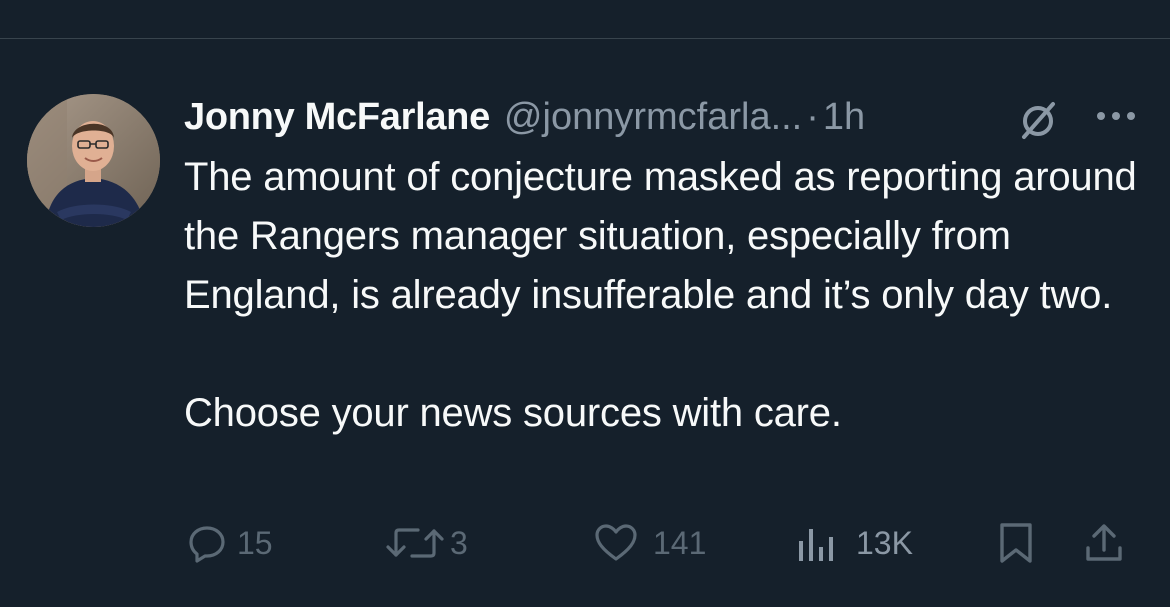  Describe the element at coordinates (884, 542) in the screenshot. I see `views-count: 13K` at that location.